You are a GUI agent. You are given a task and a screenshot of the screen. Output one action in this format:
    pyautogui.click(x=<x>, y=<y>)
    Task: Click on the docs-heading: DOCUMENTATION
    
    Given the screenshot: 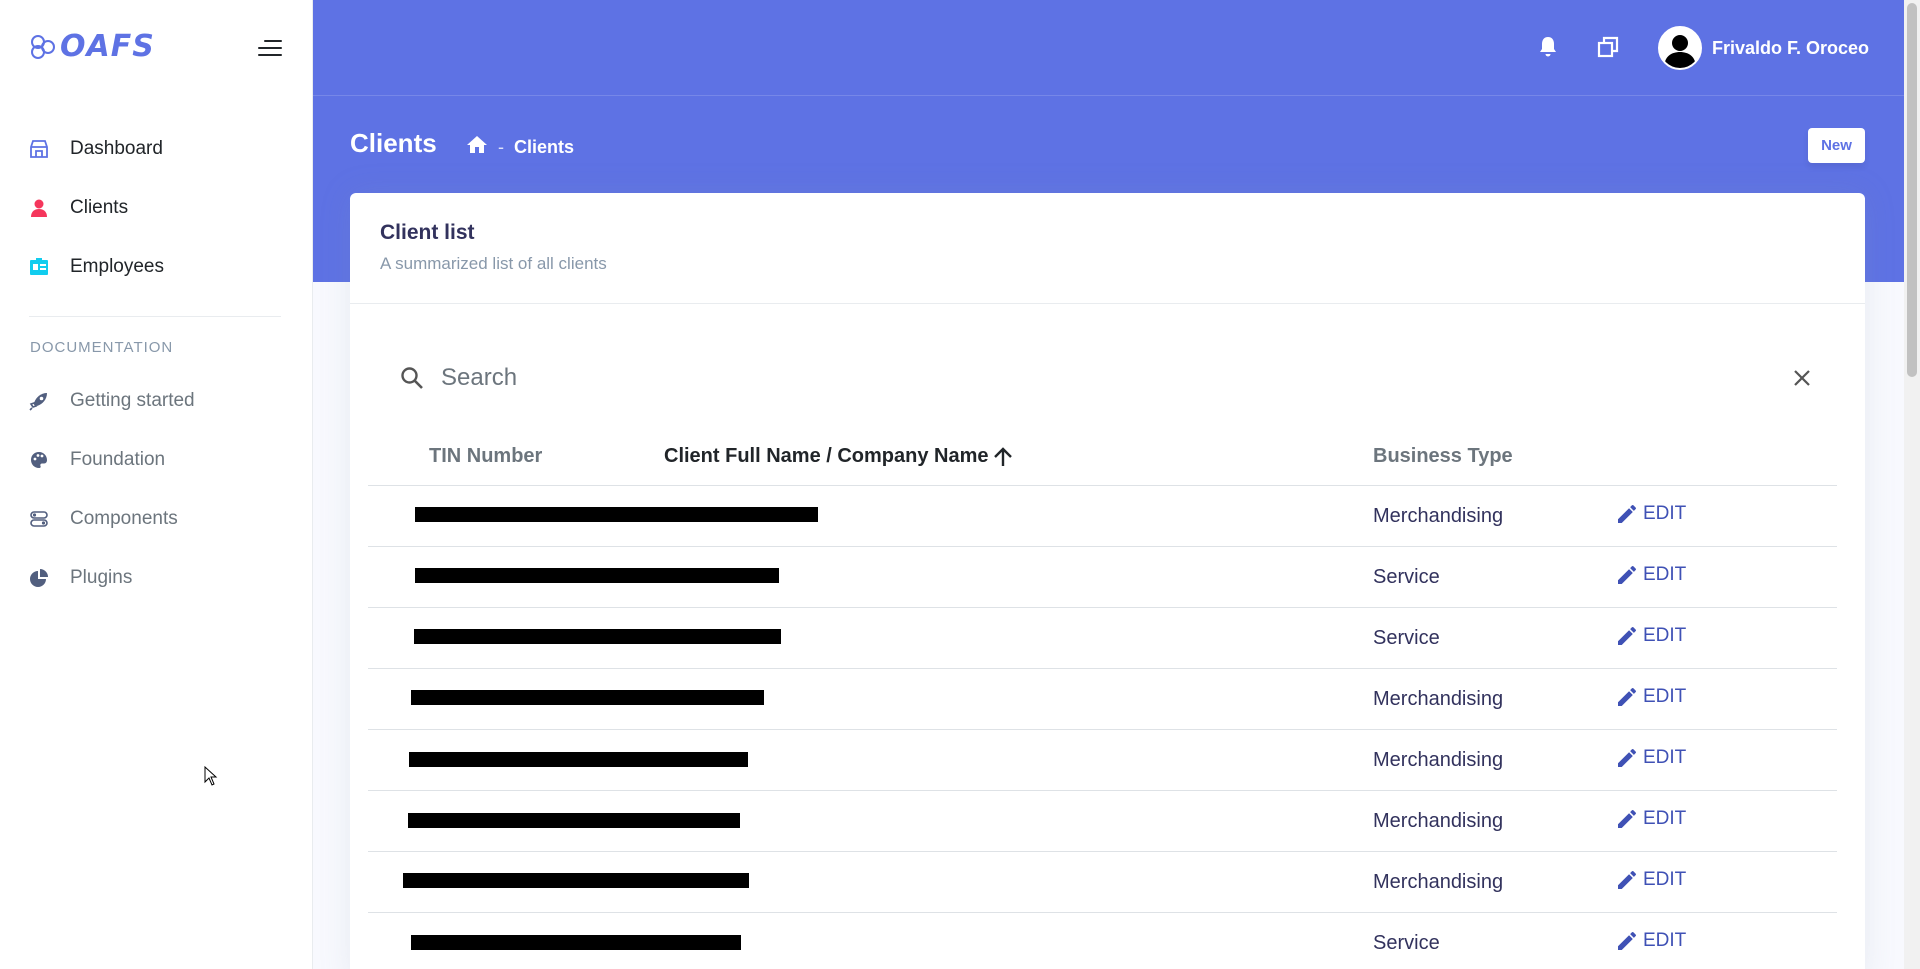 What is the action you would take?
    pyautogui.click(x=102, y=347)
    